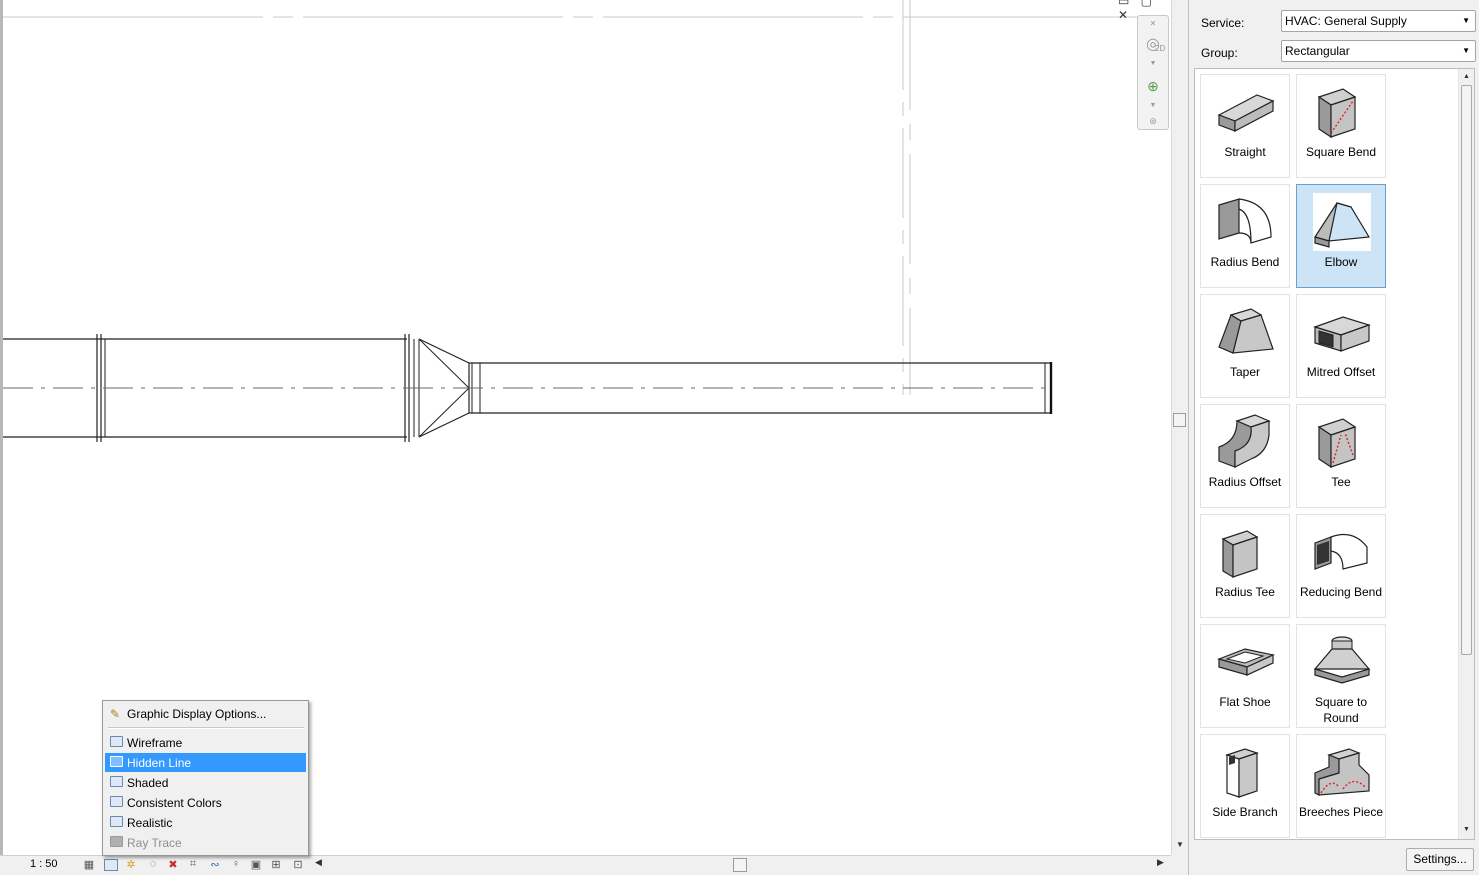 The height and width of the screenshot is (875, 1479). I want to click on taper-icon, so click(1246, 331).